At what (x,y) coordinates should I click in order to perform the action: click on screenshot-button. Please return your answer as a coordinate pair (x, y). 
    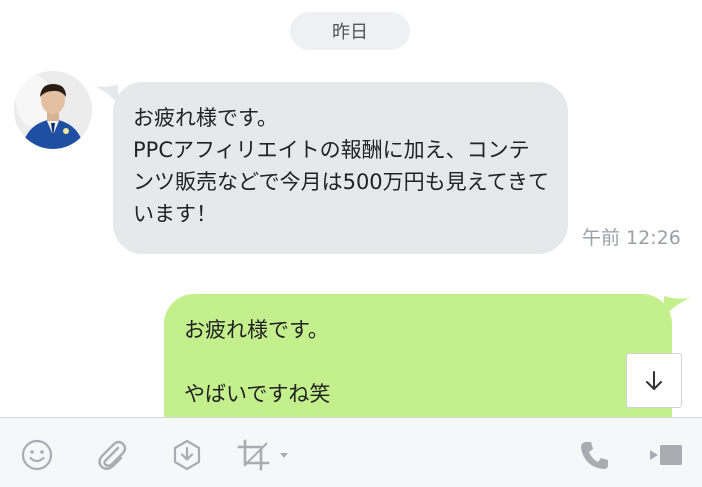
    Looking at the image, I should click on (264, 455).